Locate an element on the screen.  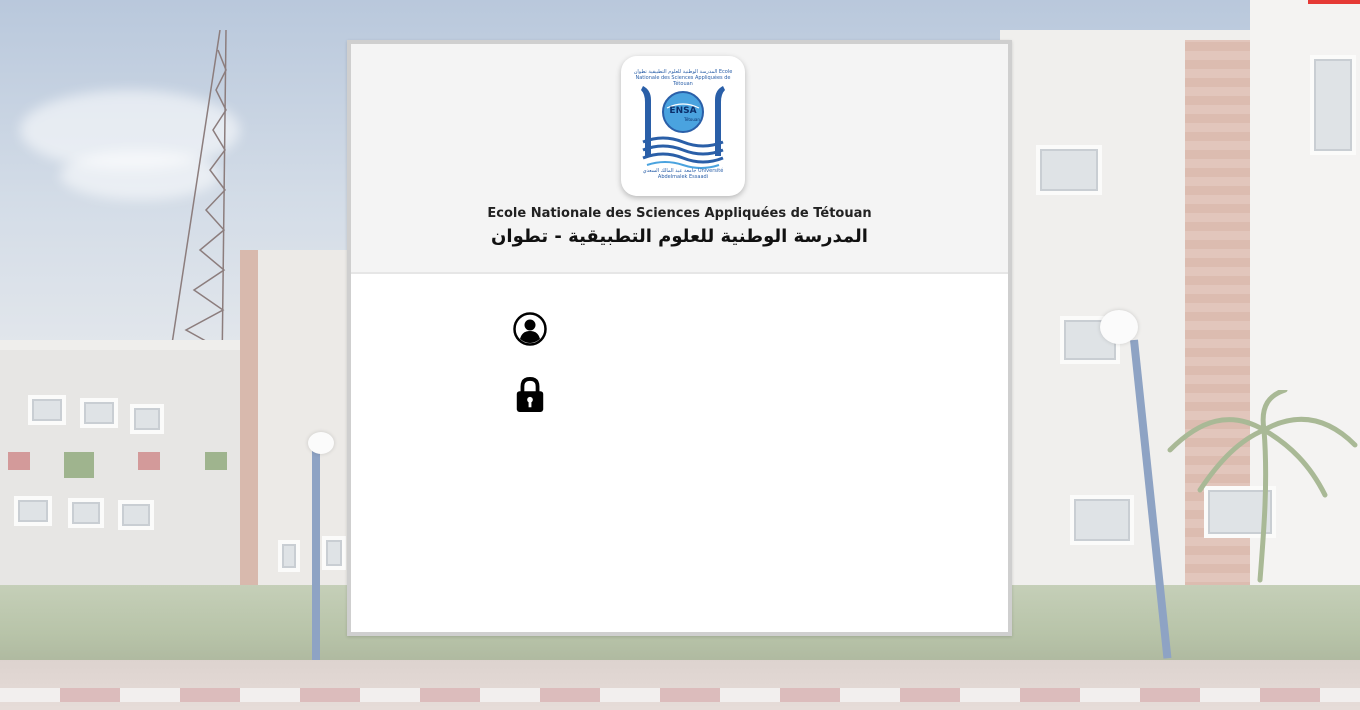
username-row is located at coordinates (691, 329).